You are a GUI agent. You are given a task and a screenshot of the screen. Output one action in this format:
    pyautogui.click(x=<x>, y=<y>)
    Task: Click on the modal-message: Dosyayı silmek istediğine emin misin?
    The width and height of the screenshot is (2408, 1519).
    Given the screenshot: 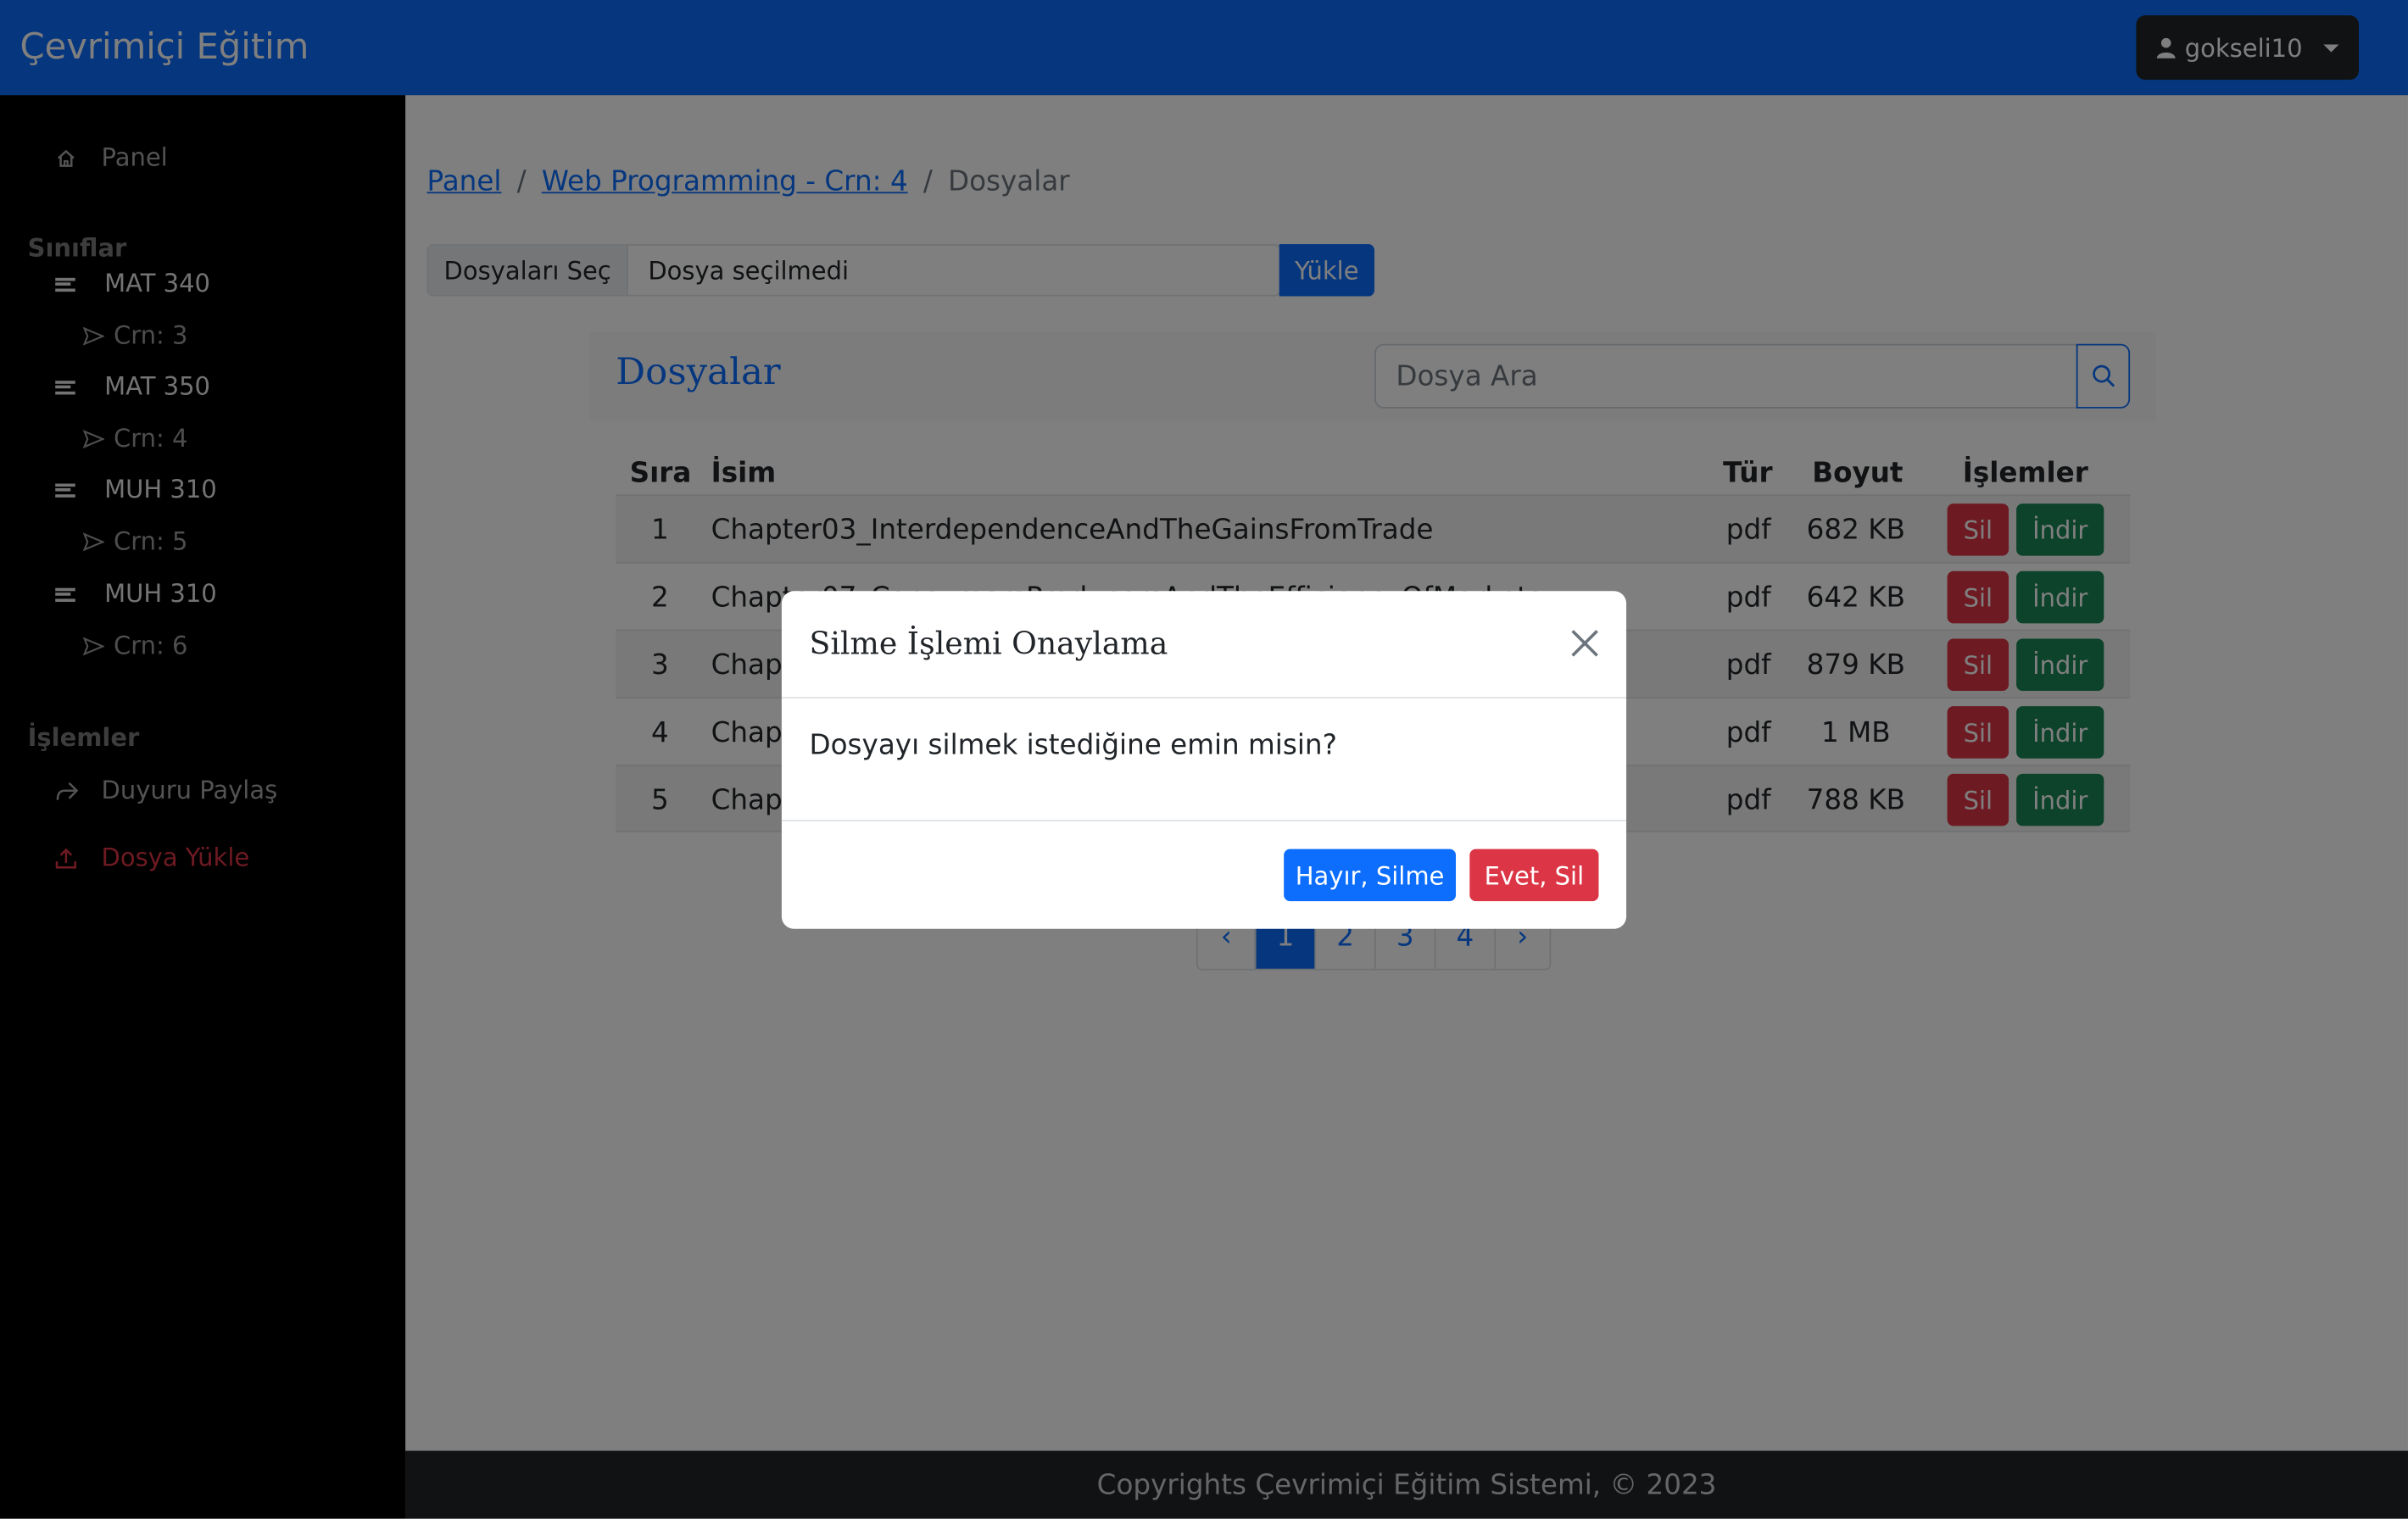 What is the action you would take?
    pyautogui.click(x=1073, y=745)
    